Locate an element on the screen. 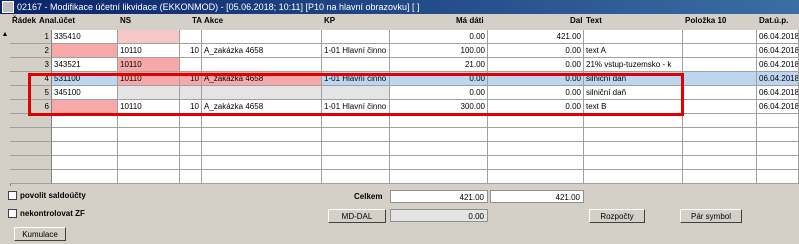  col-header-anal-ucet: Anal.účet is located at coordinates (57, 21).